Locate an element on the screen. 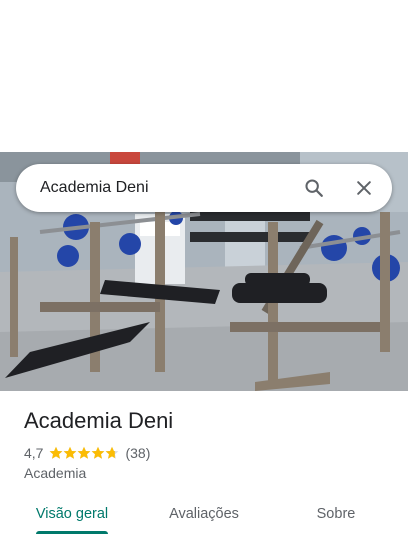 Image resolution: width=408 pixels, height=544 pixels. tab-reviews: Avaliações is located at coordinates (204, 514).